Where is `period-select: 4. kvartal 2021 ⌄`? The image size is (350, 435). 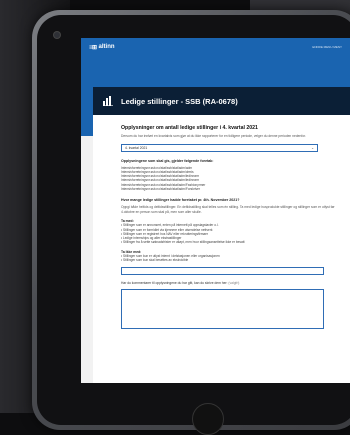 period-select: 4. kvartal 2021 ⌄ is located at coordinates (219, 147).